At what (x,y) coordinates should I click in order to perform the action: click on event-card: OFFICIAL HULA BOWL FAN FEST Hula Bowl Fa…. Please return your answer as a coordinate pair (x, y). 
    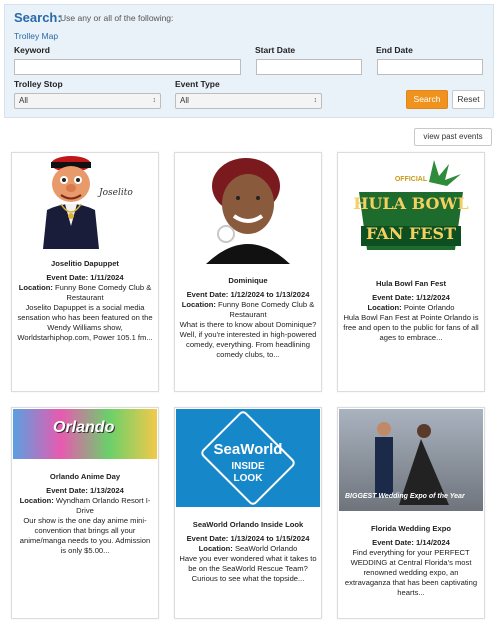
    Looking at the image, I should click on (411, 272).